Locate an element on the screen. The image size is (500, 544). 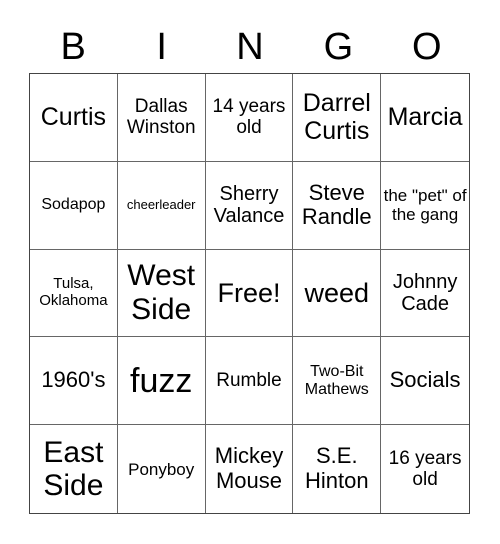
bingo-cell: Johnny Cade is located at coordinates (425, 294).